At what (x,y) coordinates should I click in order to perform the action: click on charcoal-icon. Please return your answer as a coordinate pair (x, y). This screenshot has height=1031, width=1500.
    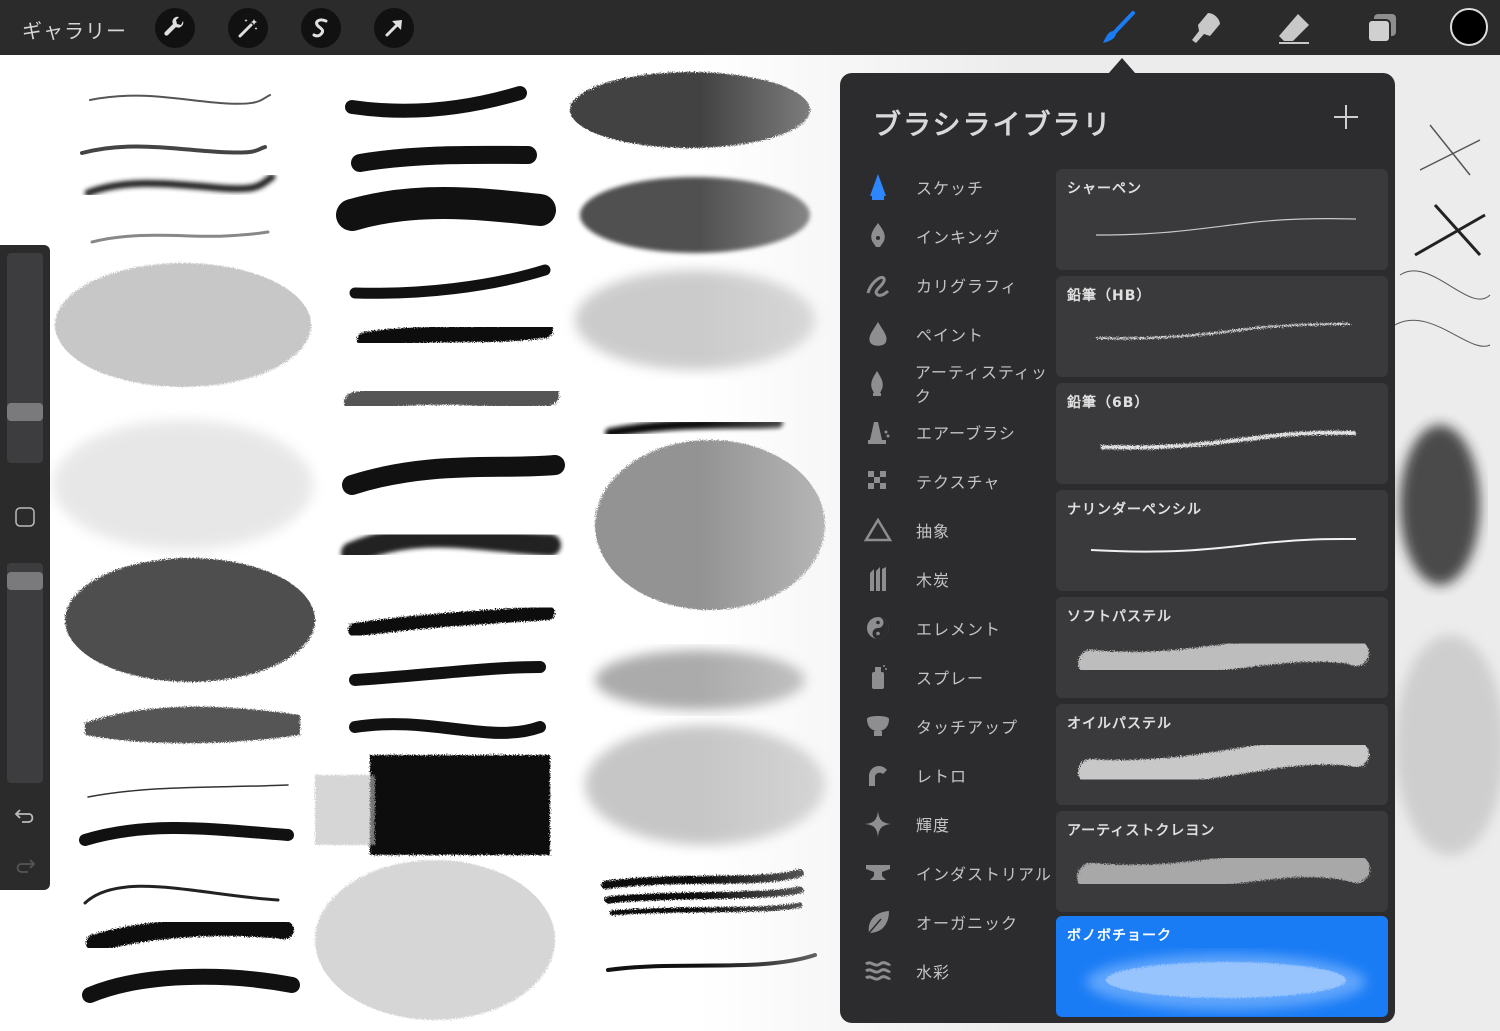
    Looking at the image, I should click on (878, 579).